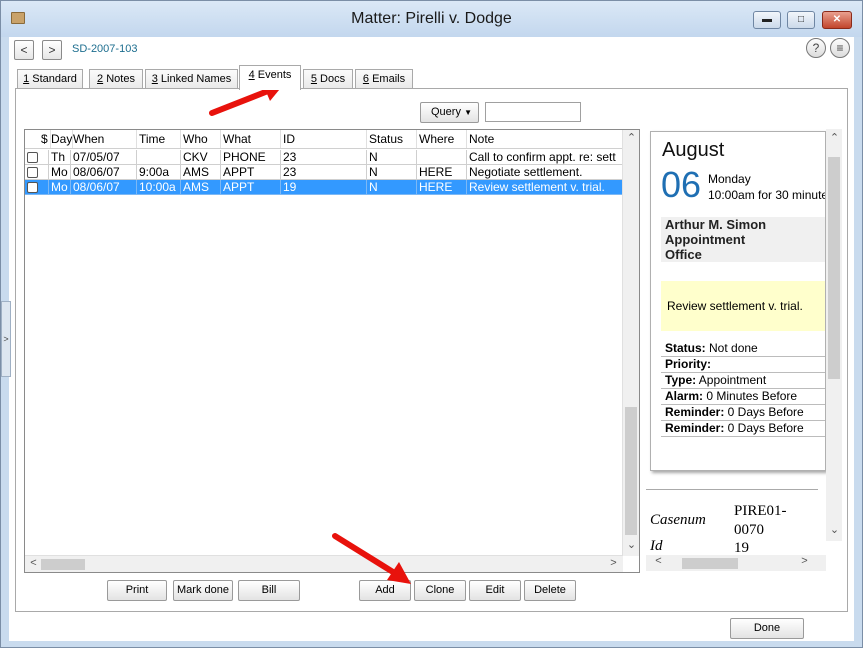 The width and height of the screenshot is (863, 648). What do you see at coordinates (104, 172) in the screenshot?
I see `cell-when: 08/06/07` at bounding box center [104, 172].